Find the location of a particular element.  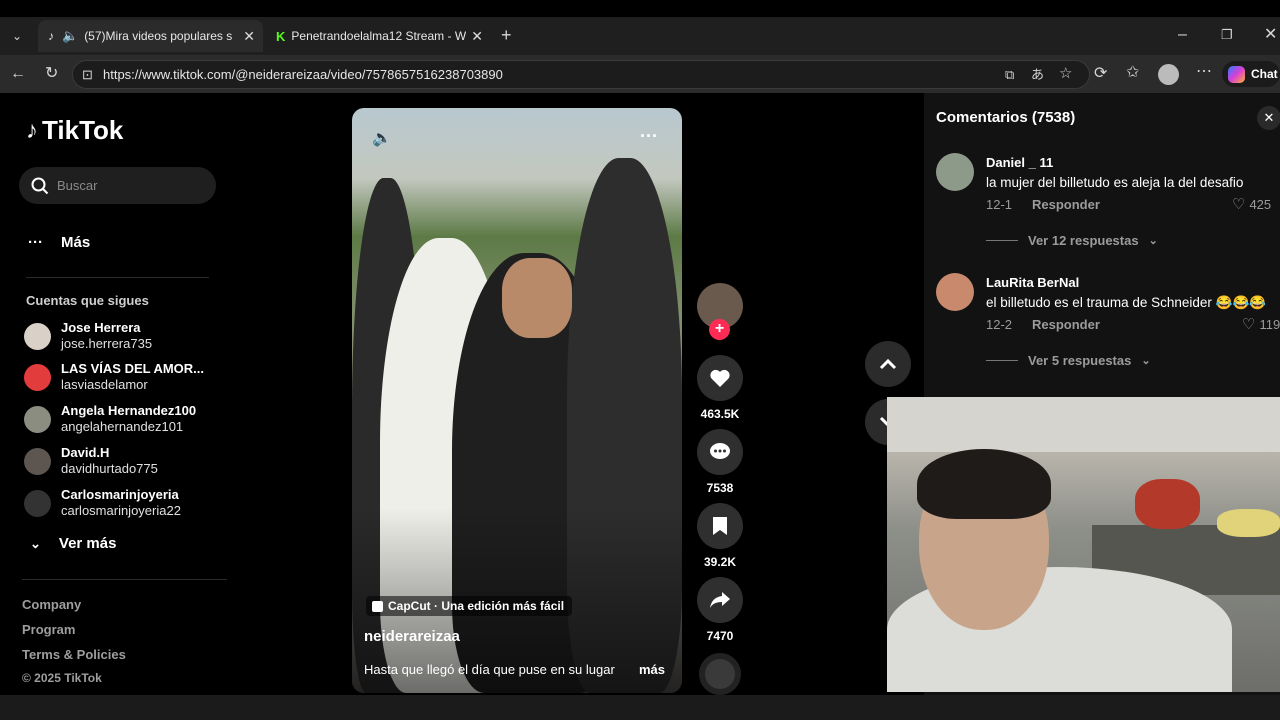

account-item: Carlosmarinjoyeria carlosmarinjoyeria22 is located at coordinates (102, 503).